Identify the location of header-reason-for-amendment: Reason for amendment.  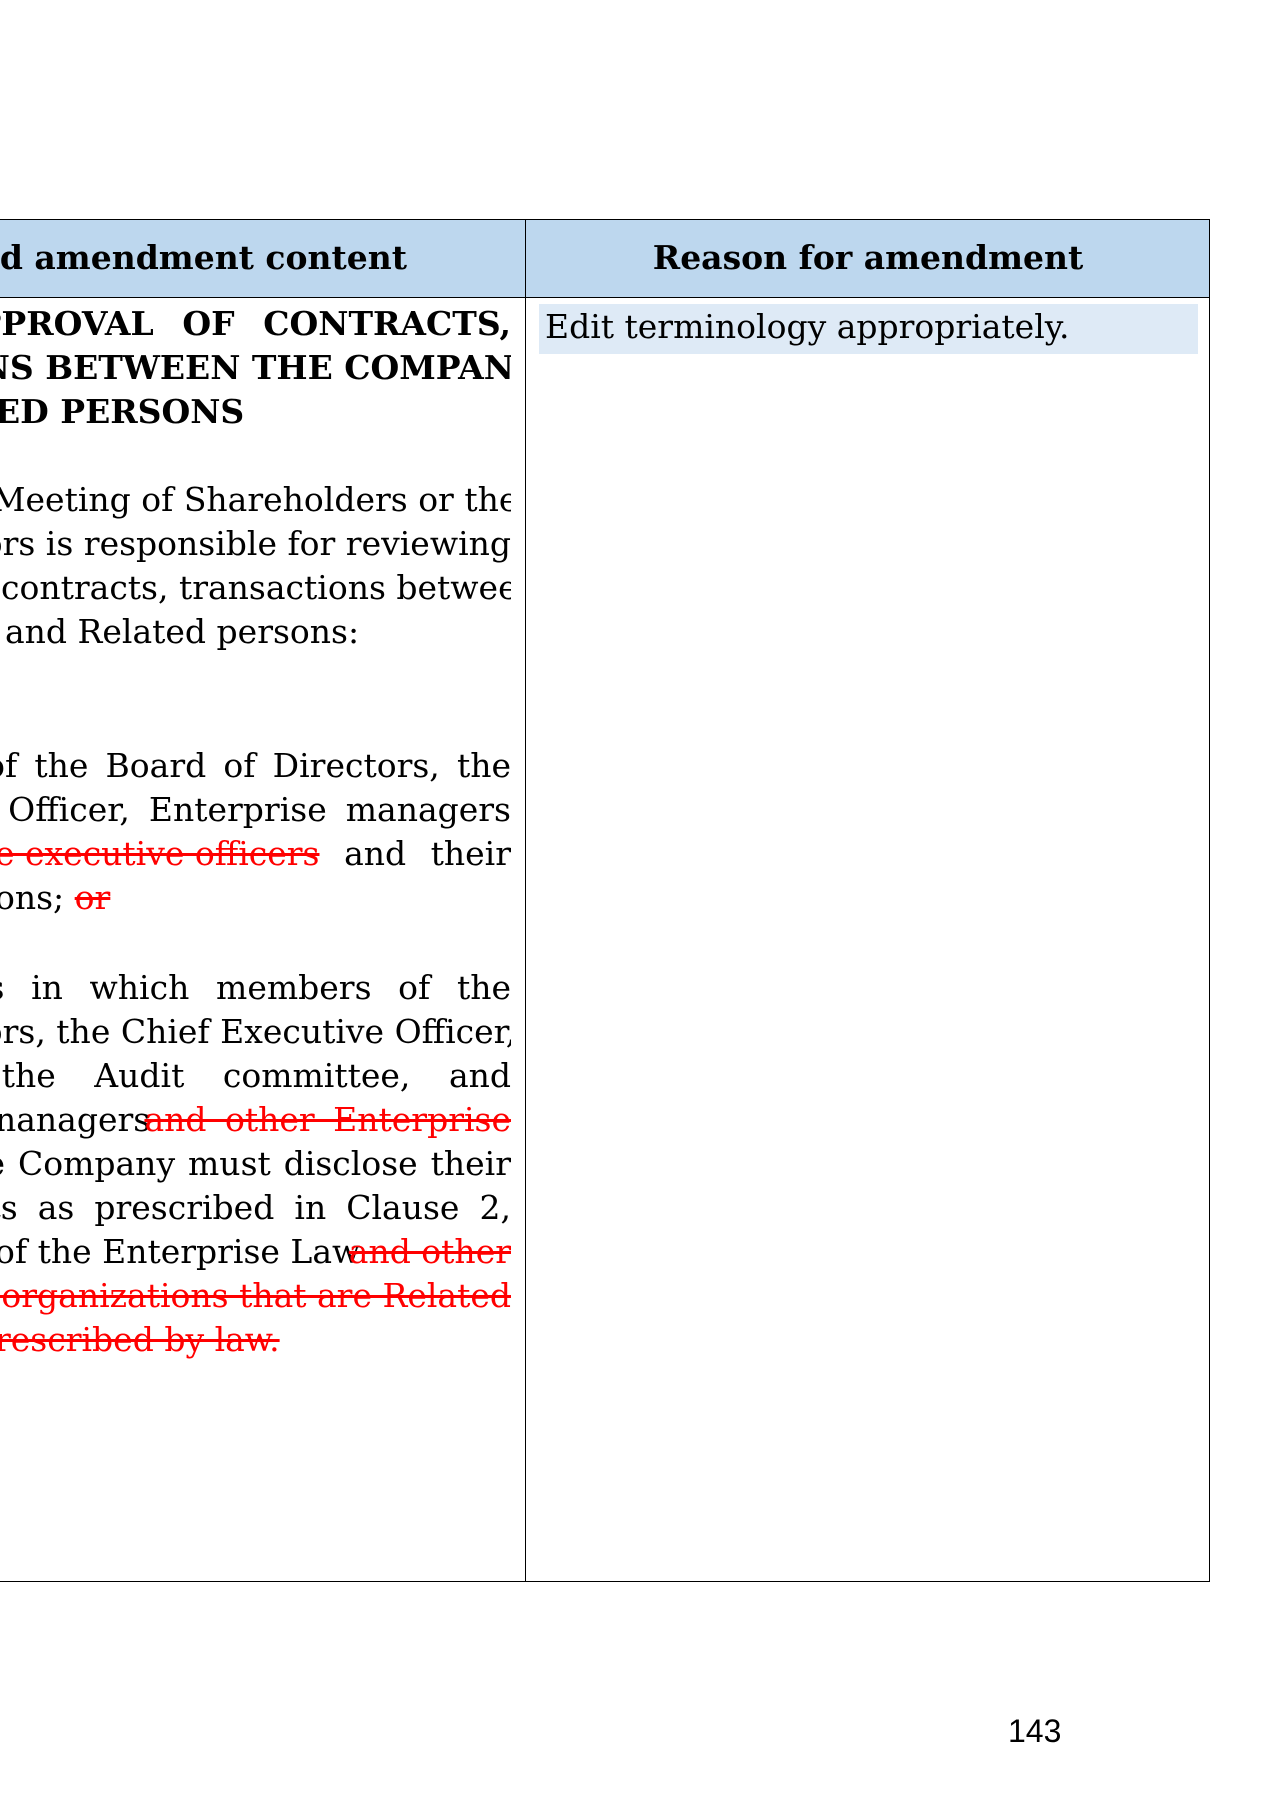
(868, 257).